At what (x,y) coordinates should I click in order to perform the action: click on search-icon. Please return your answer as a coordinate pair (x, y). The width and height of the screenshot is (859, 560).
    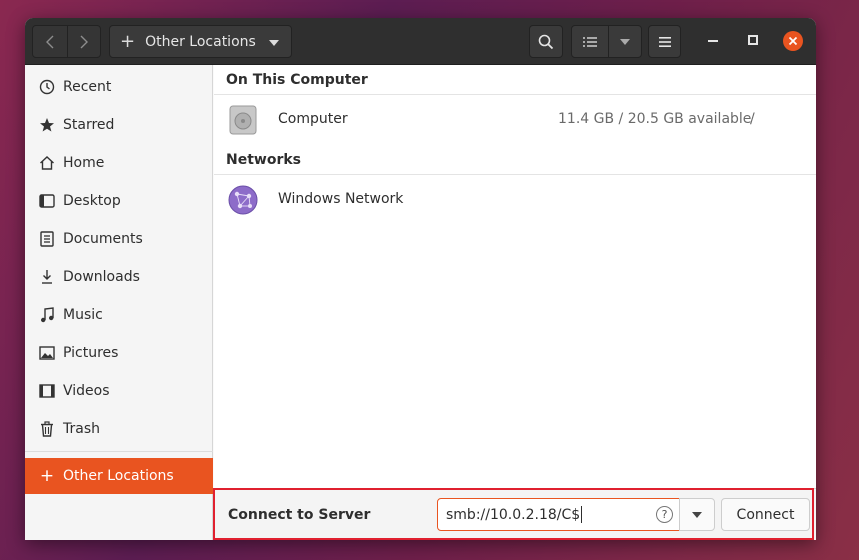
    Looking at the image, I should click on (546, 41).